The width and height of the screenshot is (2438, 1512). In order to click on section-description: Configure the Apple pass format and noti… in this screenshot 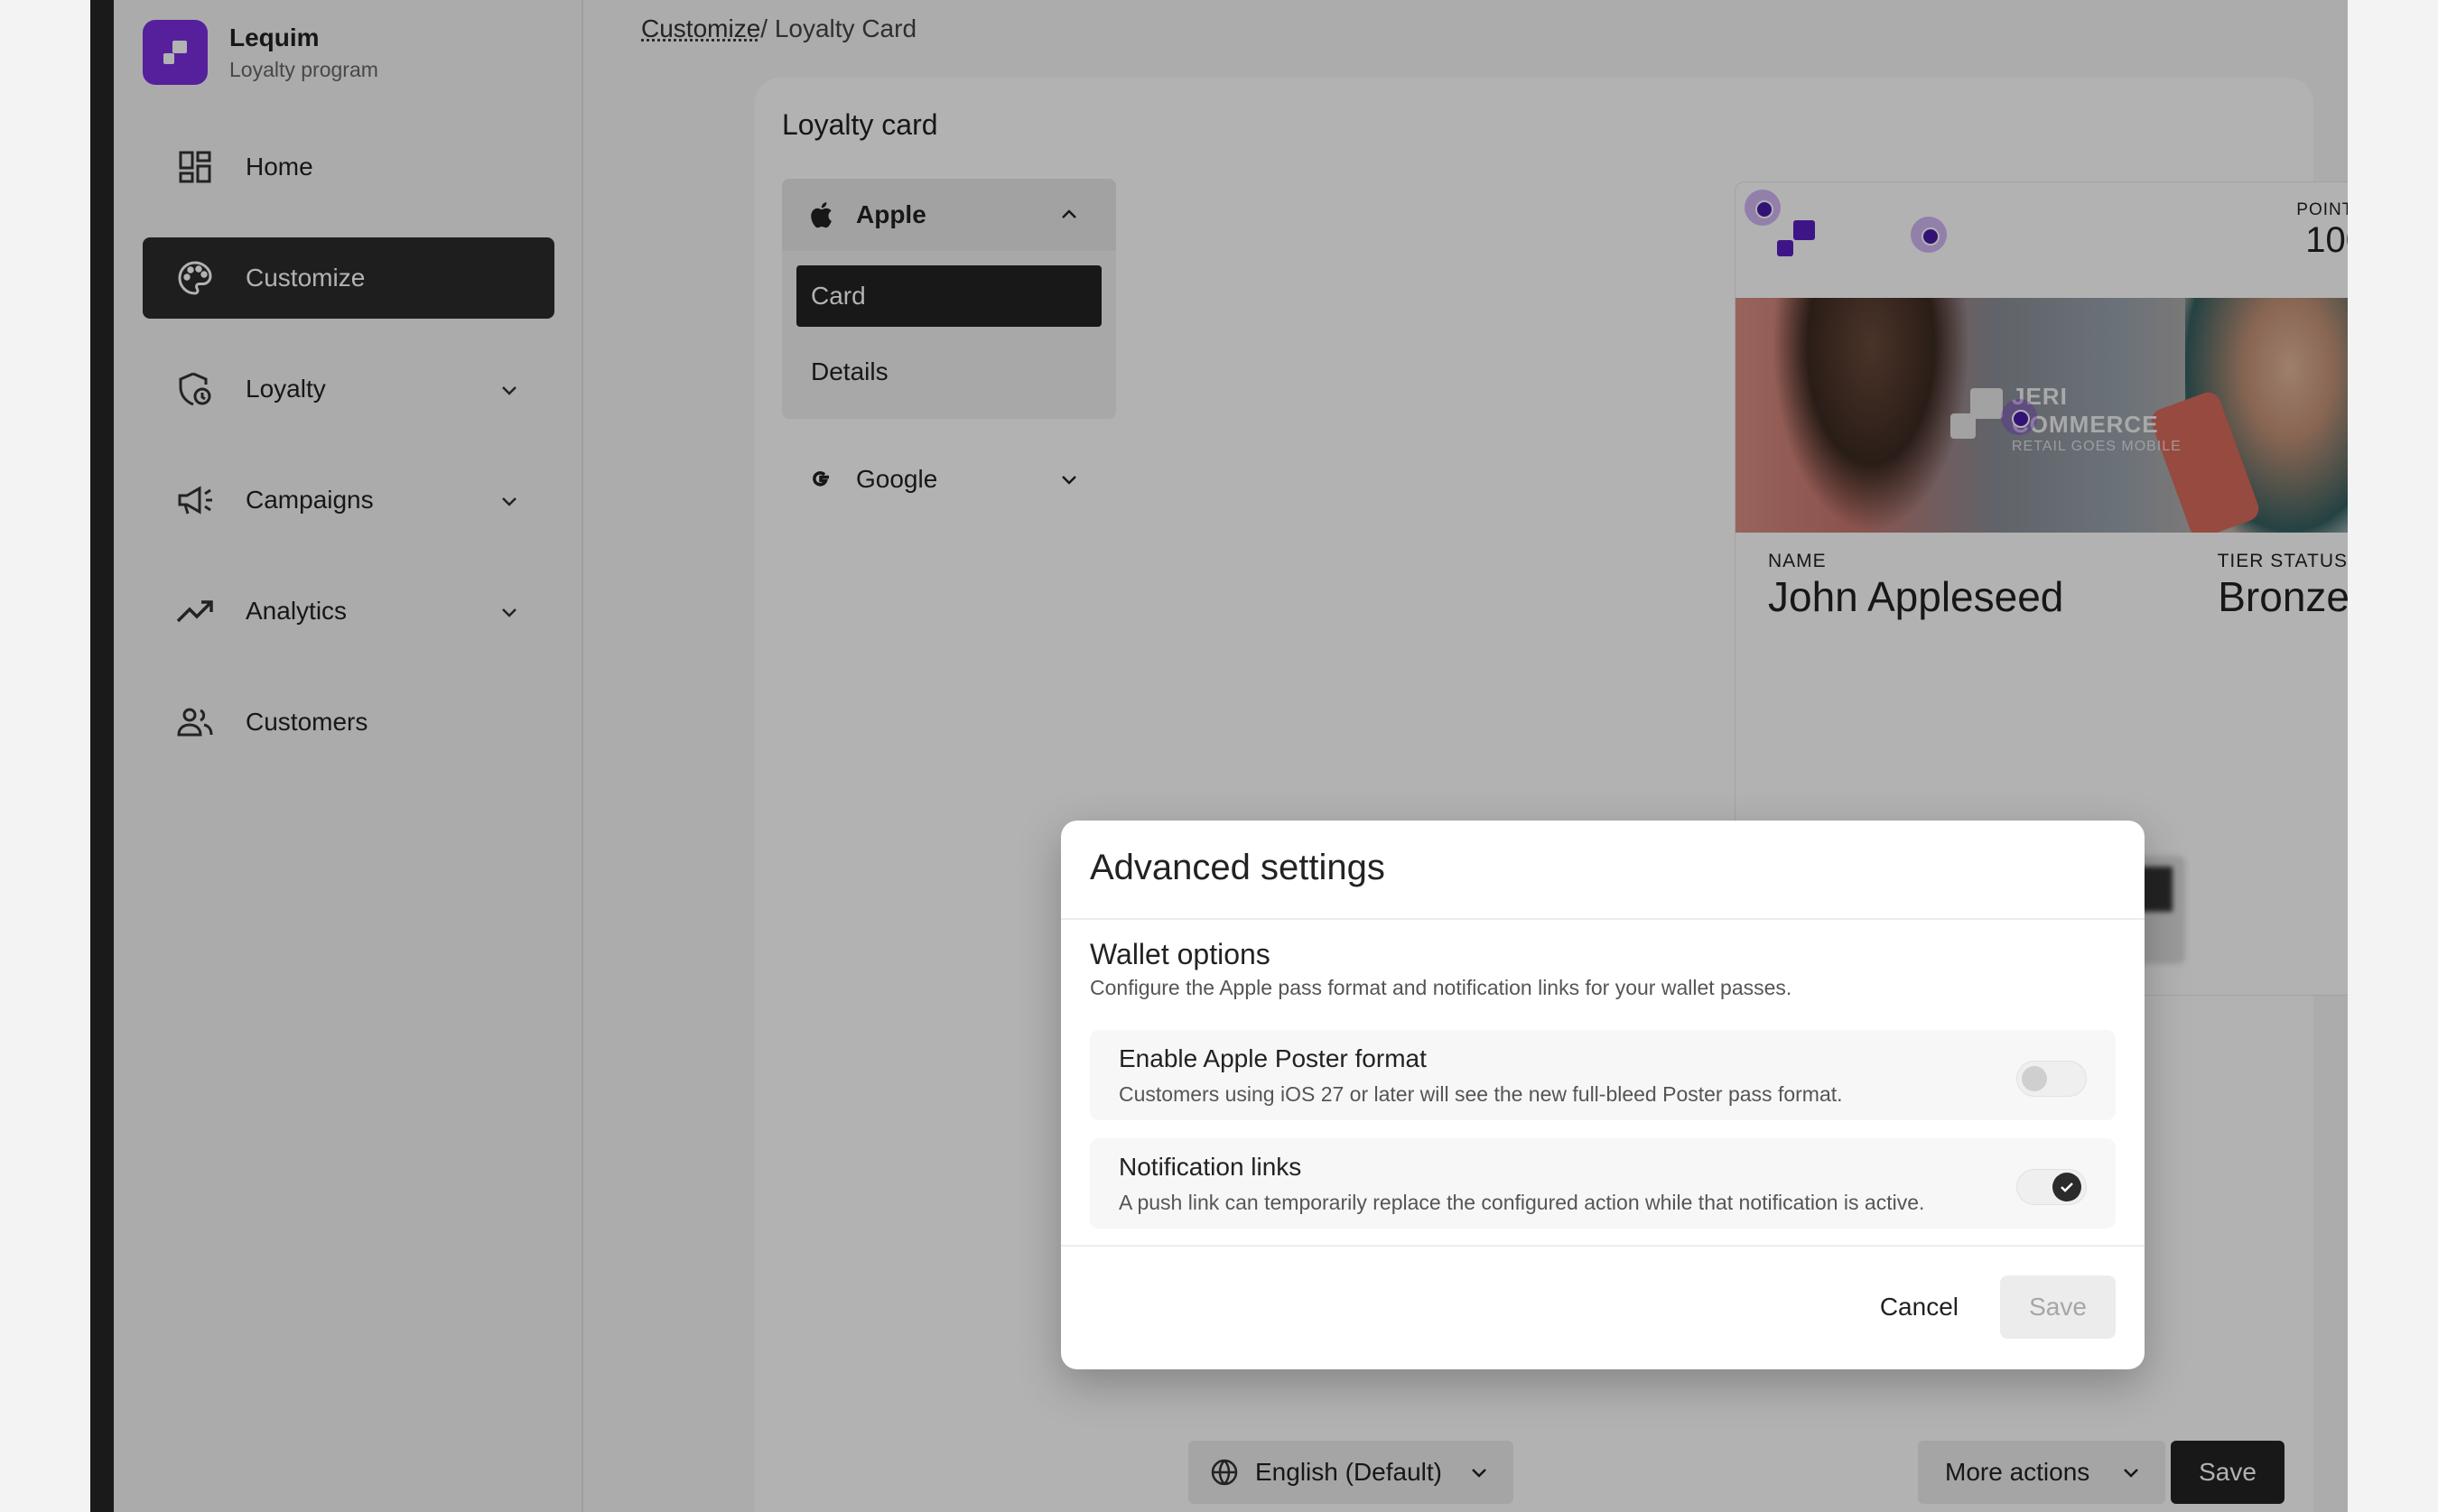, I will do `click(1441, 987)`.